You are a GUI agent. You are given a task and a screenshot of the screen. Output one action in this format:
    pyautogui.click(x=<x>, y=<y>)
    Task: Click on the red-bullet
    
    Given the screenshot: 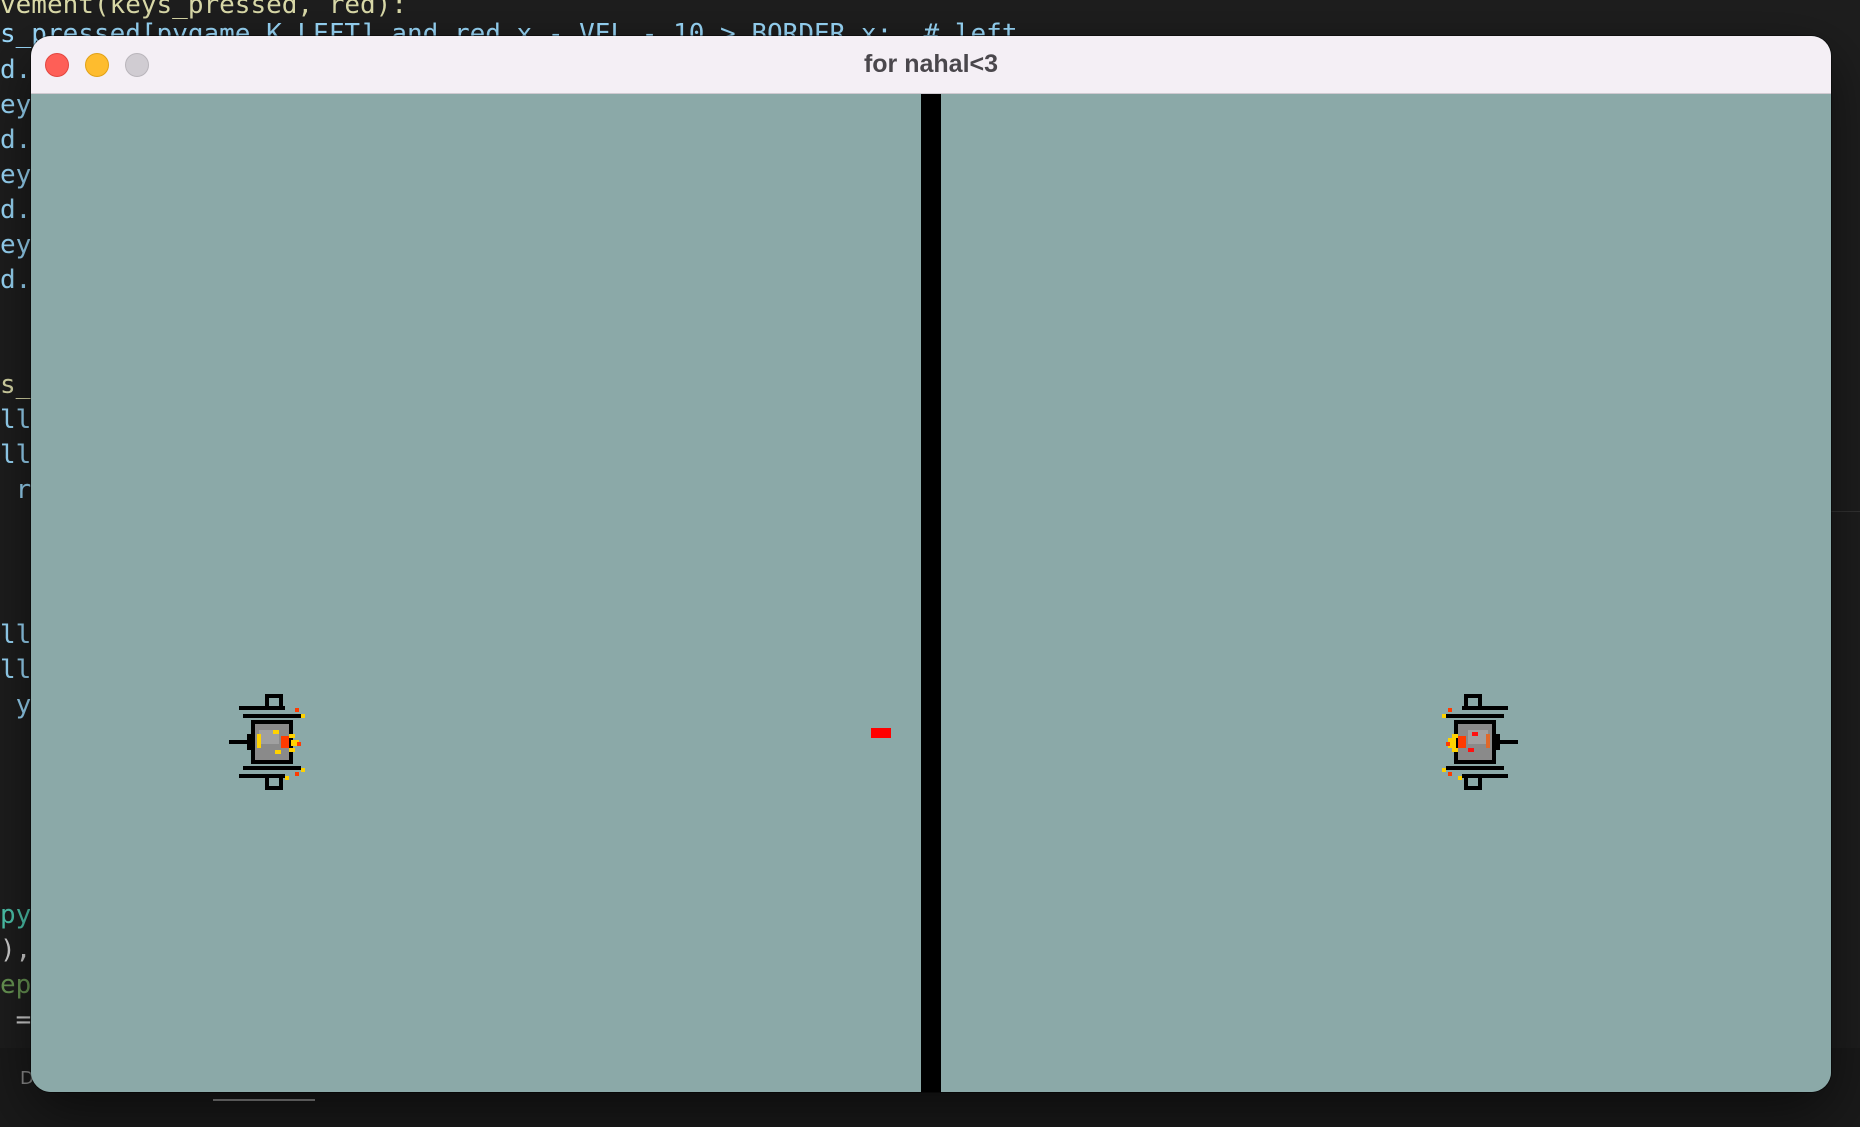 What is the action you would take?
    pyautogui.click(x=881, y=733)
    